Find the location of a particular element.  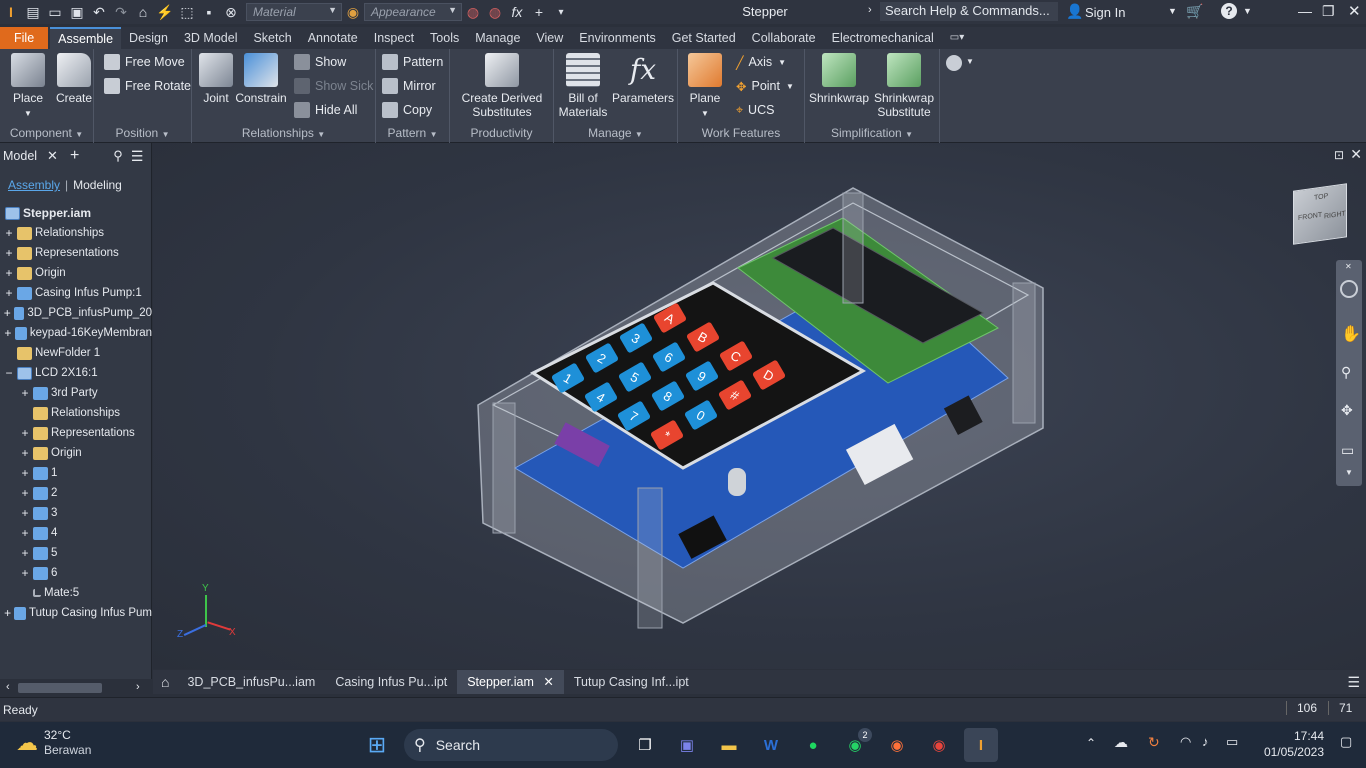

place-button: Place ▼ is located at coordinates (28, 87).